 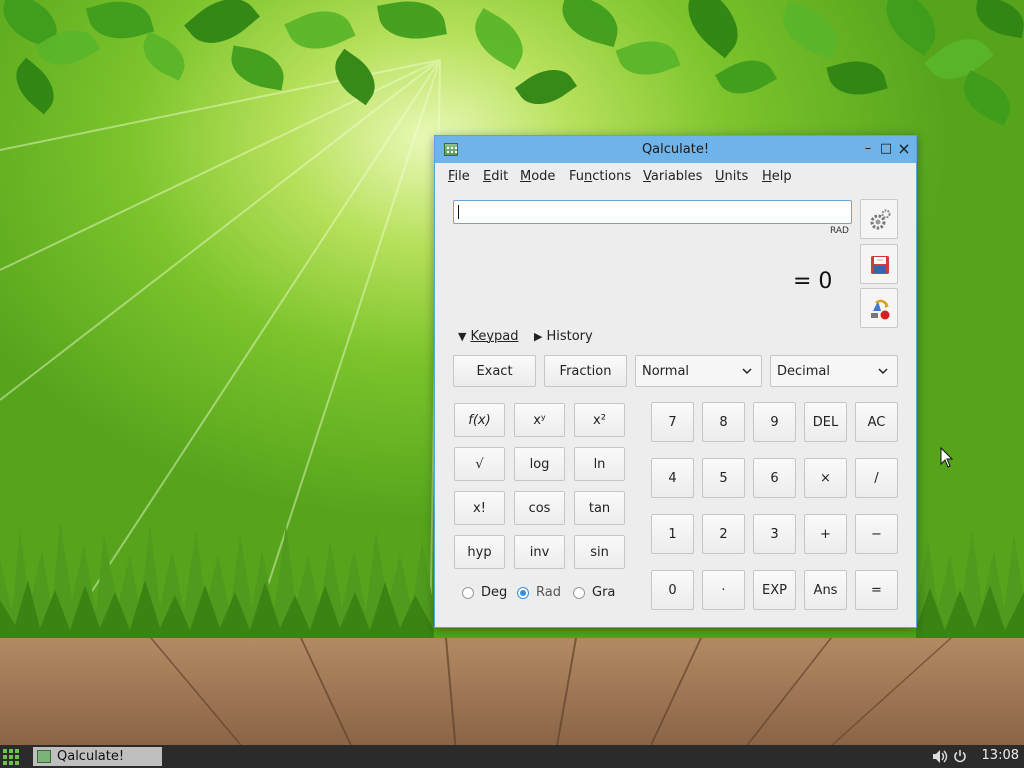 What do you see at coordinates (569, 336) in the screenshot?
I see `history-expander-label: History` at bounding box center [569, 336].